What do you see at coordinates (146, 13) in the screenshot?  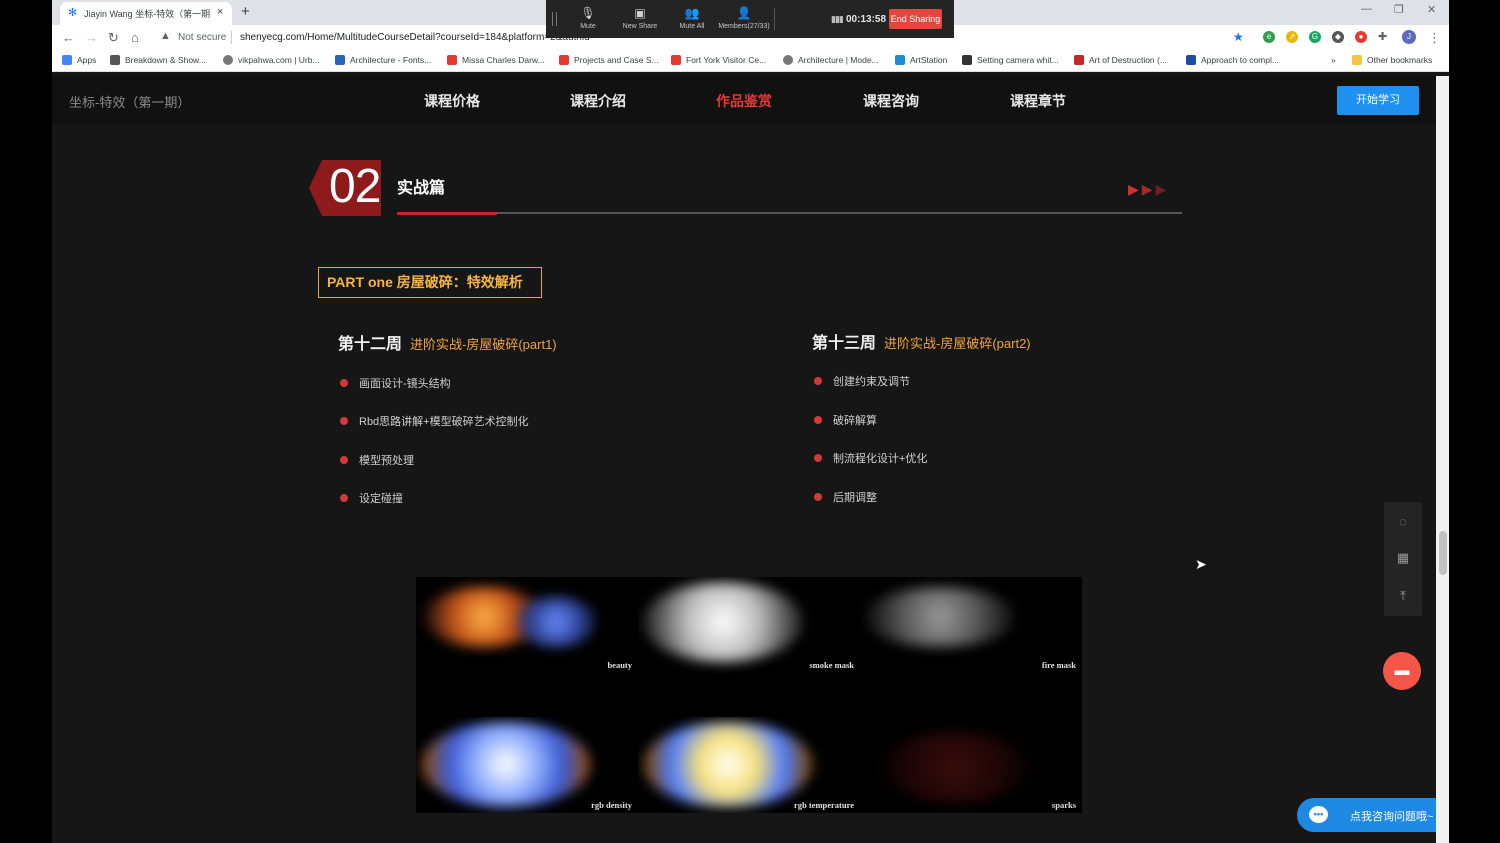 I see `browser-tab: ✻ Jiayin Wang 坐标-特效（第一期 ×` at bounding box center [146, 13].